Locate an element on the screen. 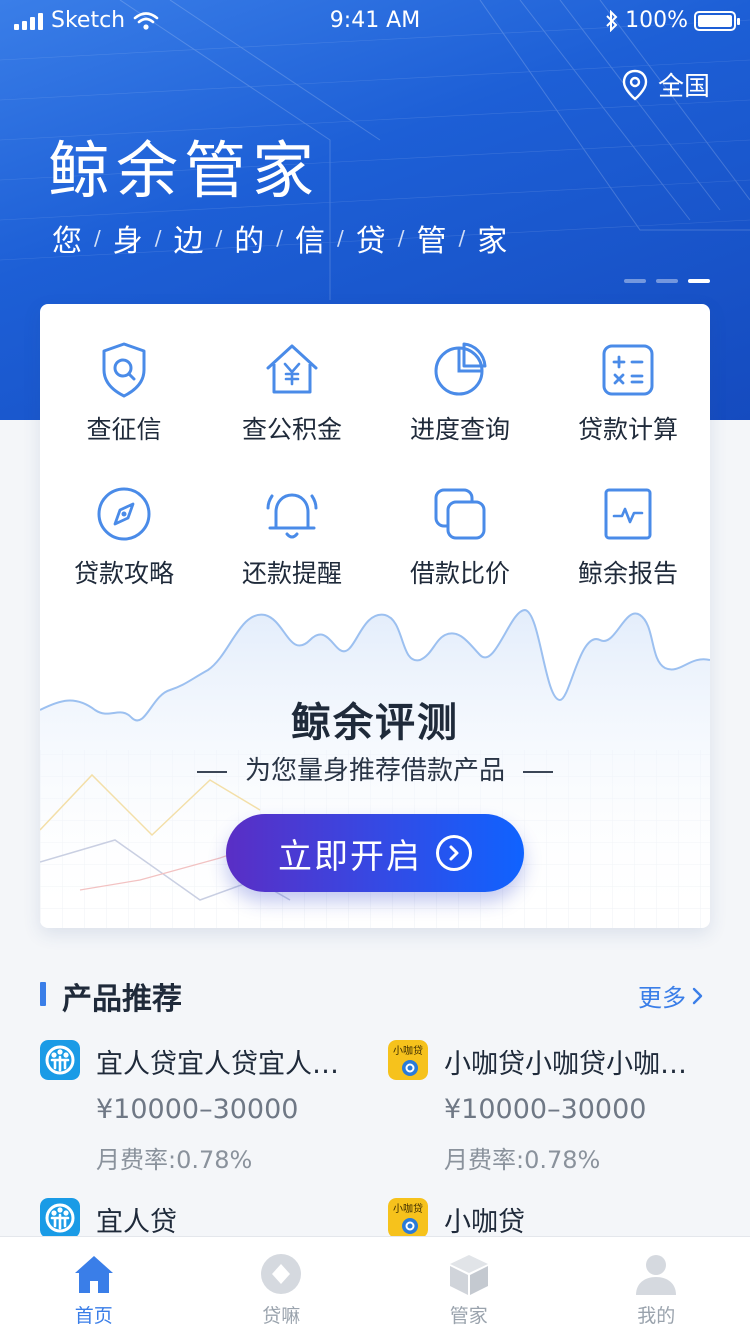  bluetooth-icon is located at coordinates (612, 20).